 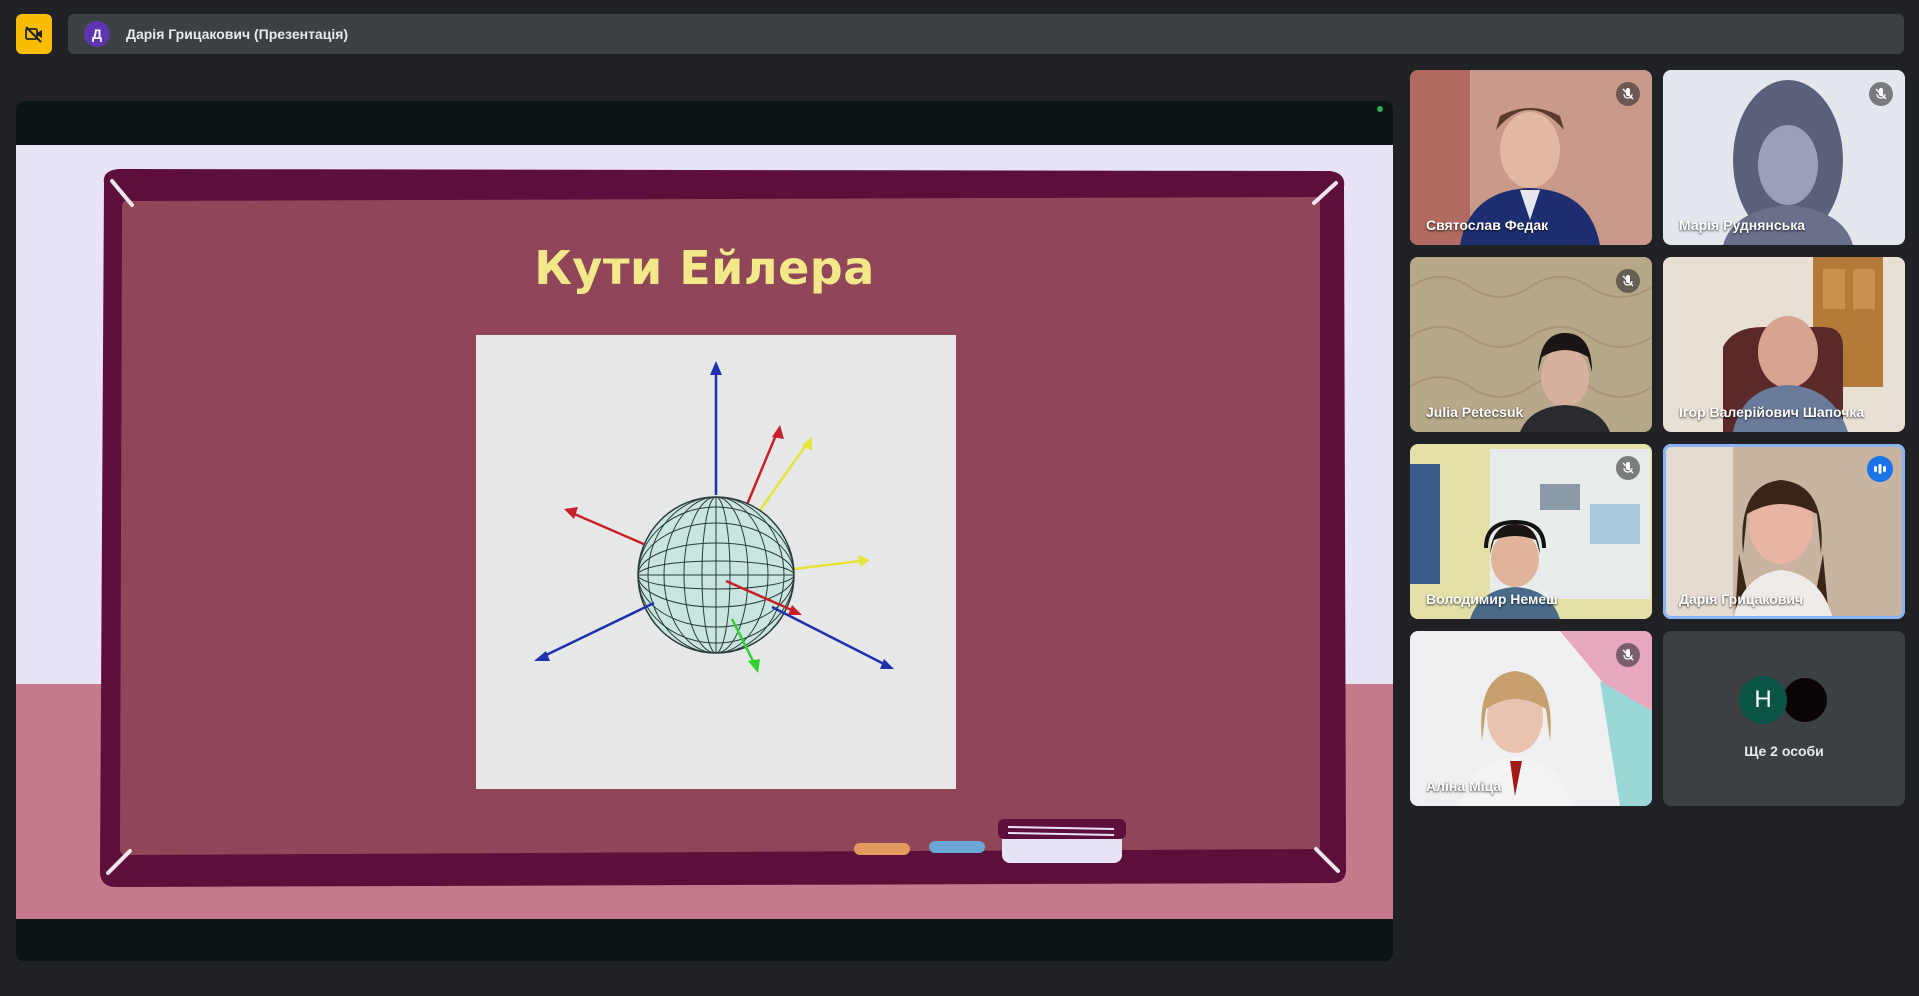 What do you see at coordinates (1475, 412) in the screenshot?
I see `participant-name: Julia Petecsuk` at bounding box center [1475, 412].